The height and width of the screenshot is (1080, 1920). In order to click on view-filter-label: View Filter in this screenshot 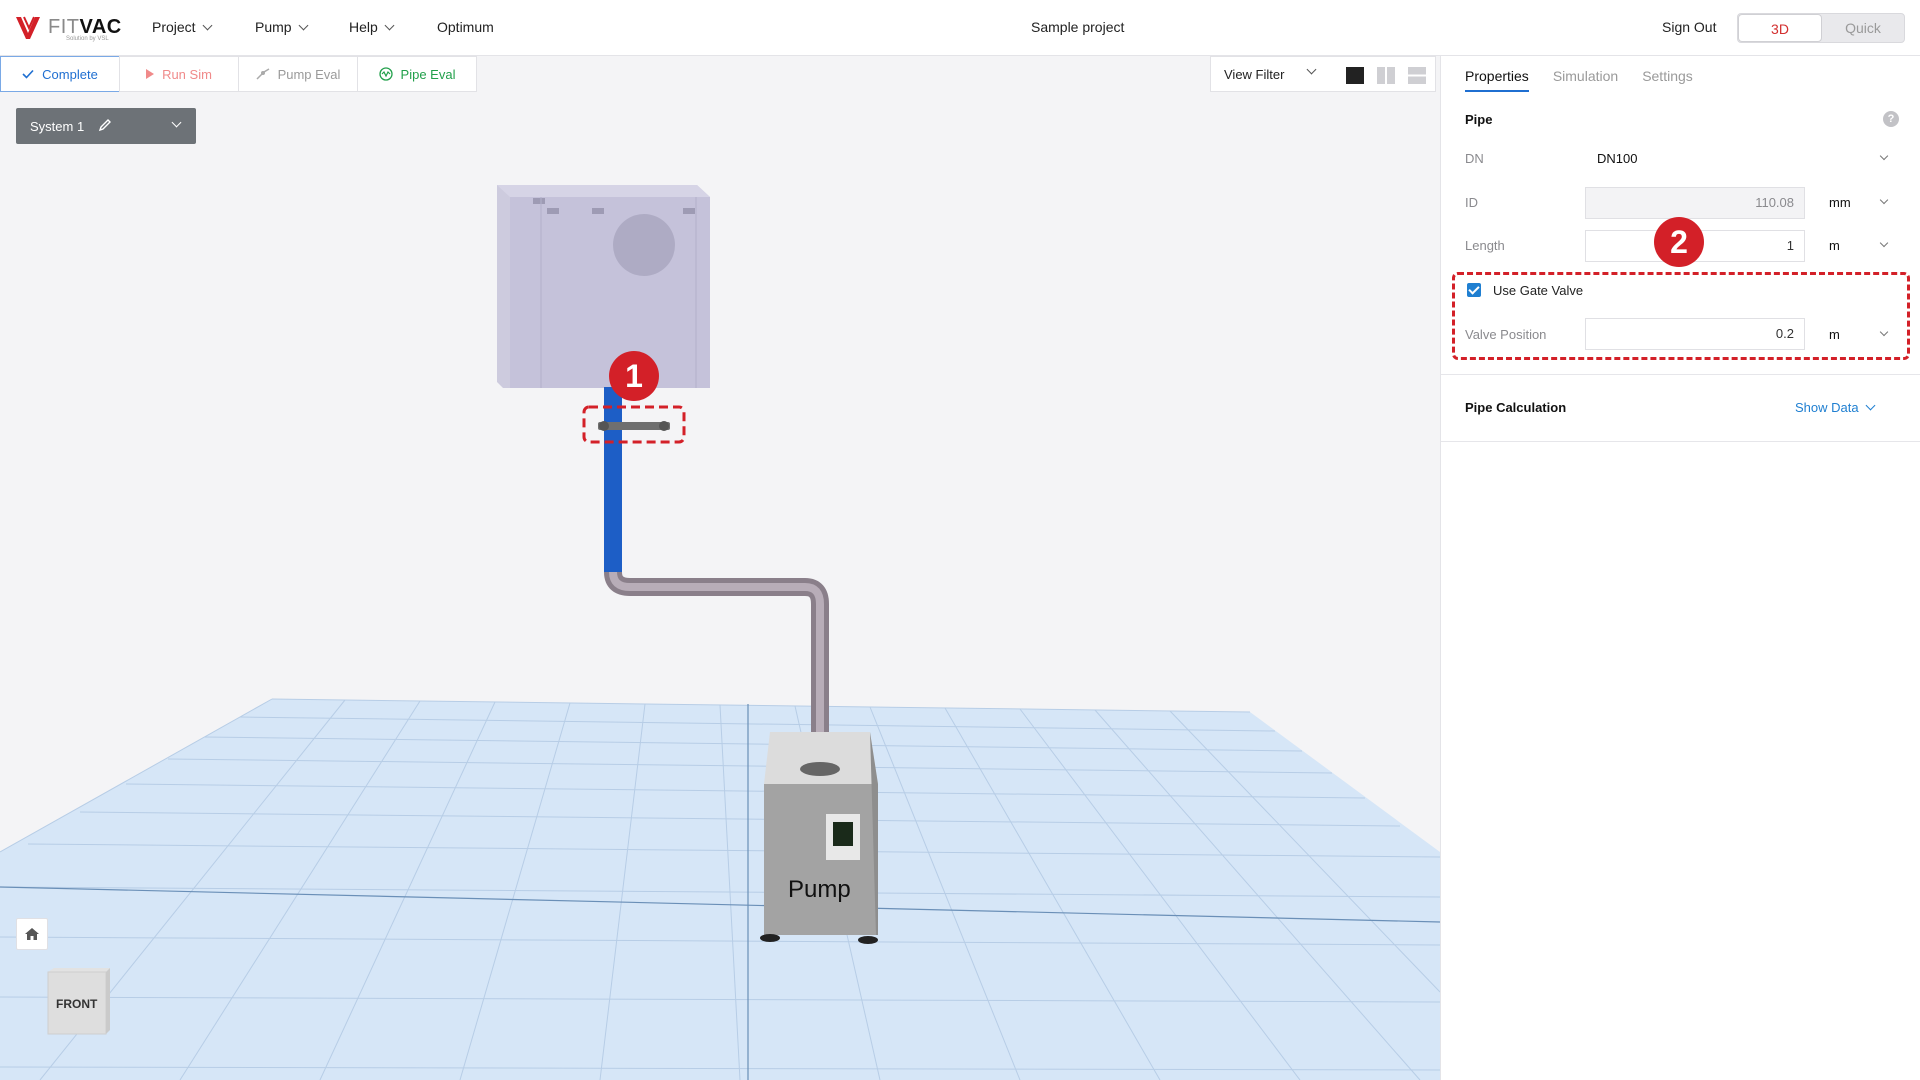, I will do `click(1254, 74)`.